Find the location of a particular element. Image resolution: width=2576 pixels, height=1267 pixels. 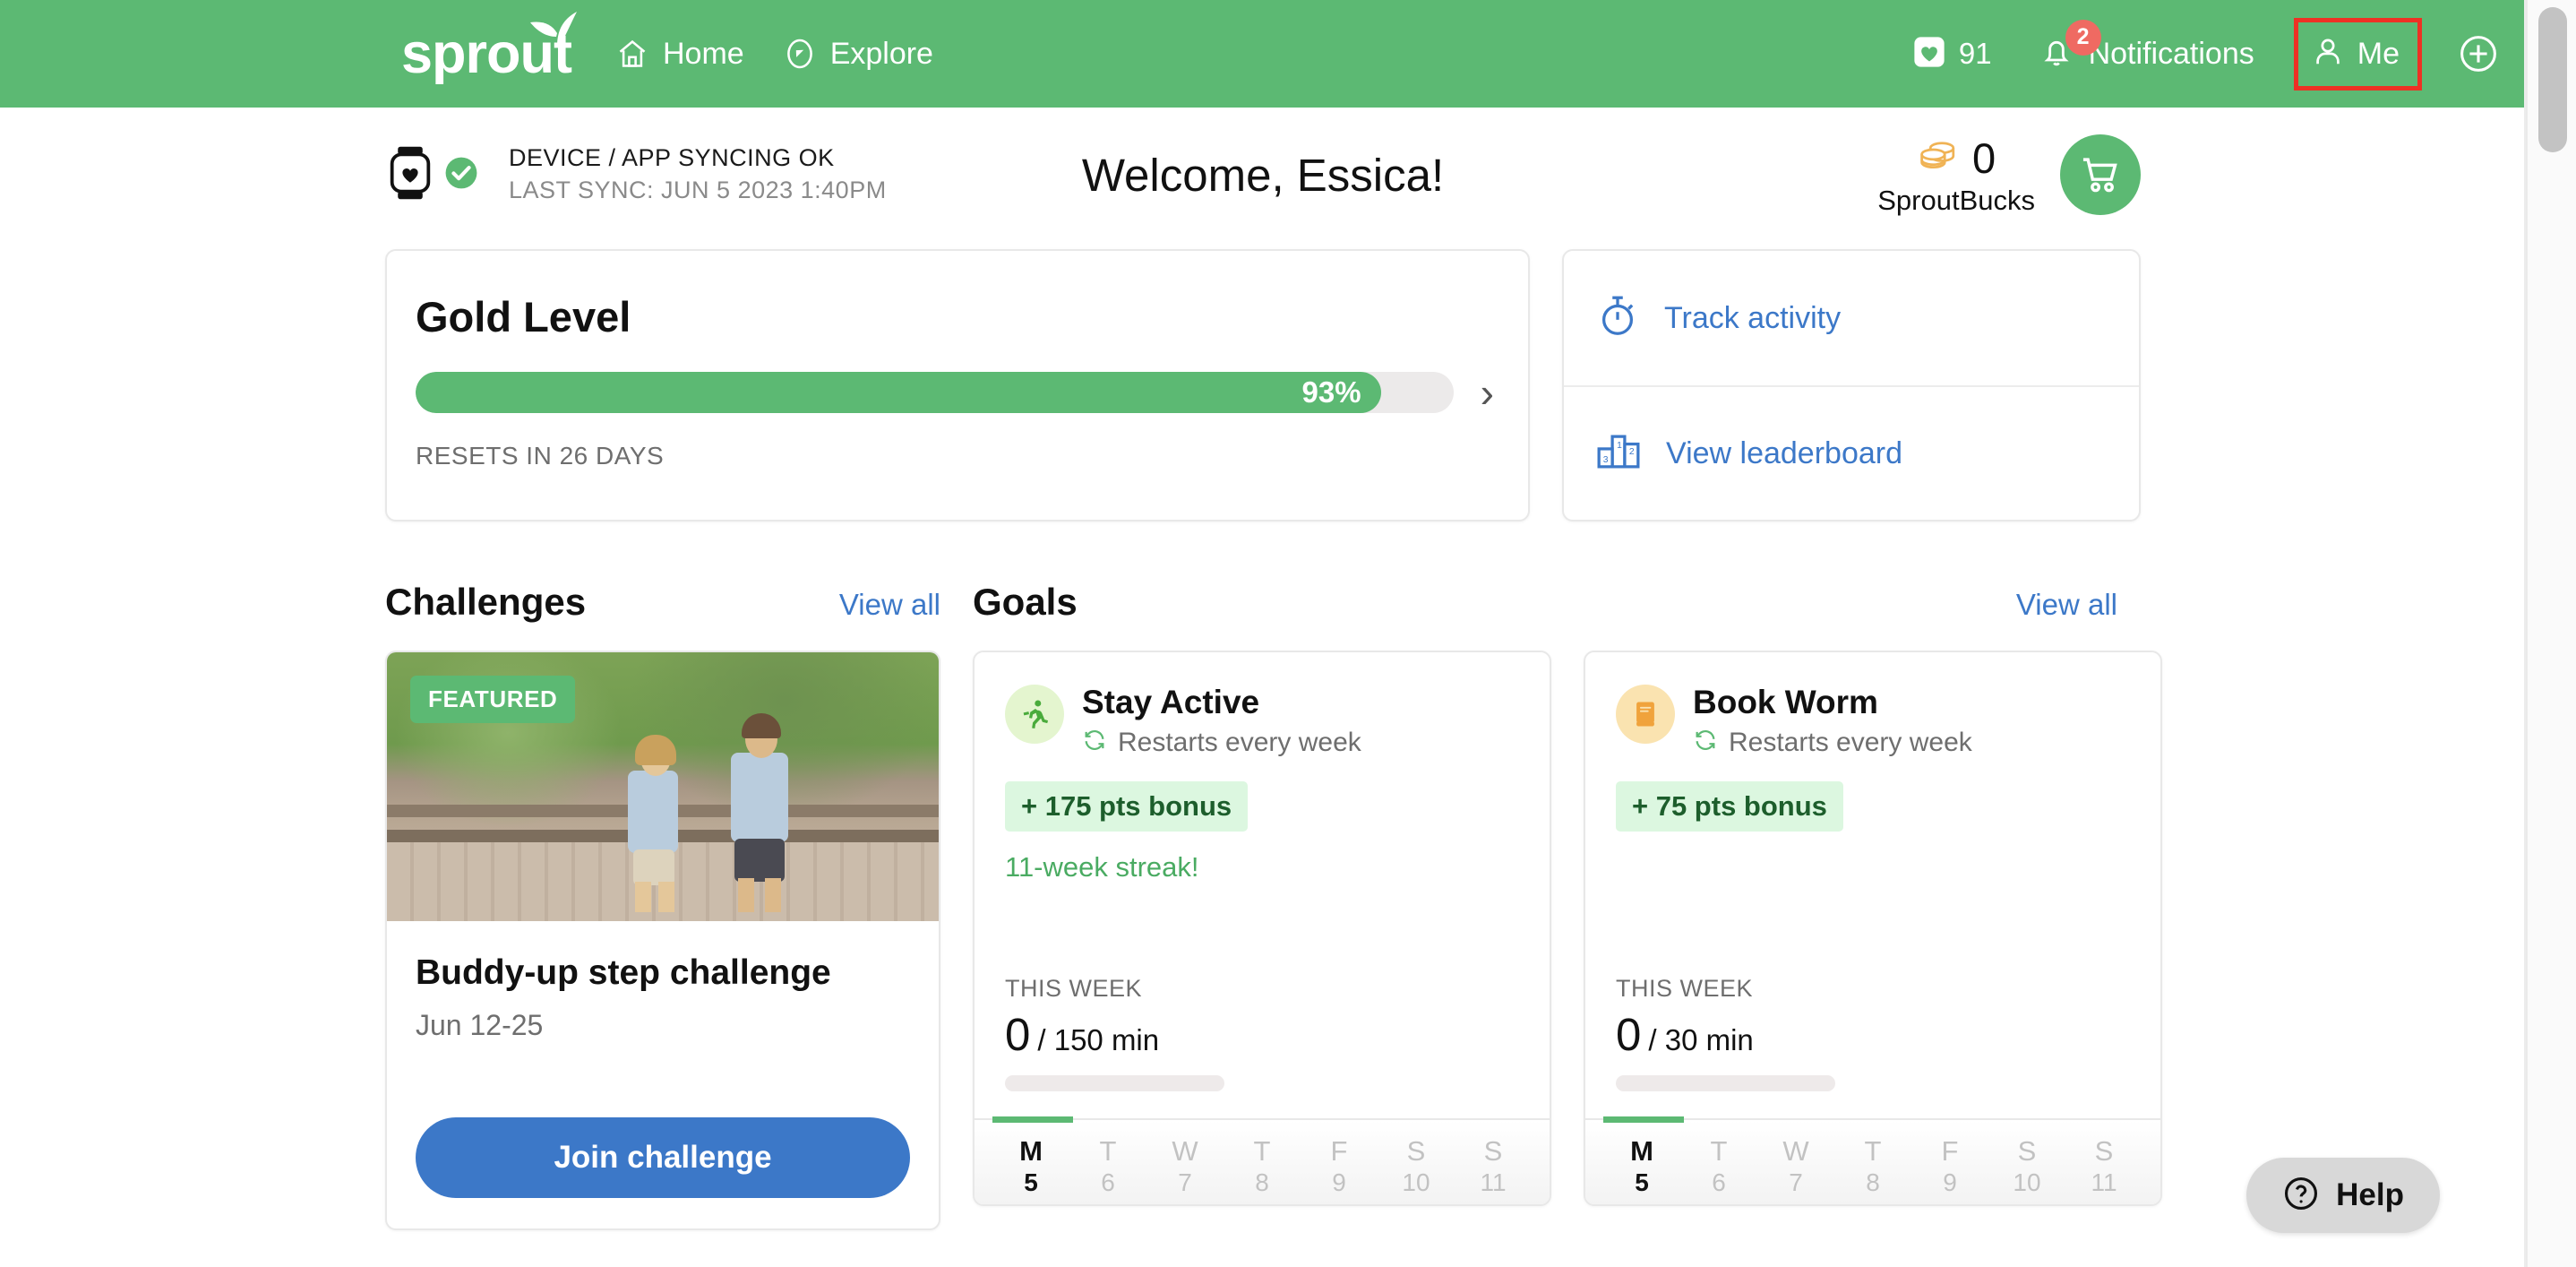

heart-icon is located at coordinates (1929, 54).